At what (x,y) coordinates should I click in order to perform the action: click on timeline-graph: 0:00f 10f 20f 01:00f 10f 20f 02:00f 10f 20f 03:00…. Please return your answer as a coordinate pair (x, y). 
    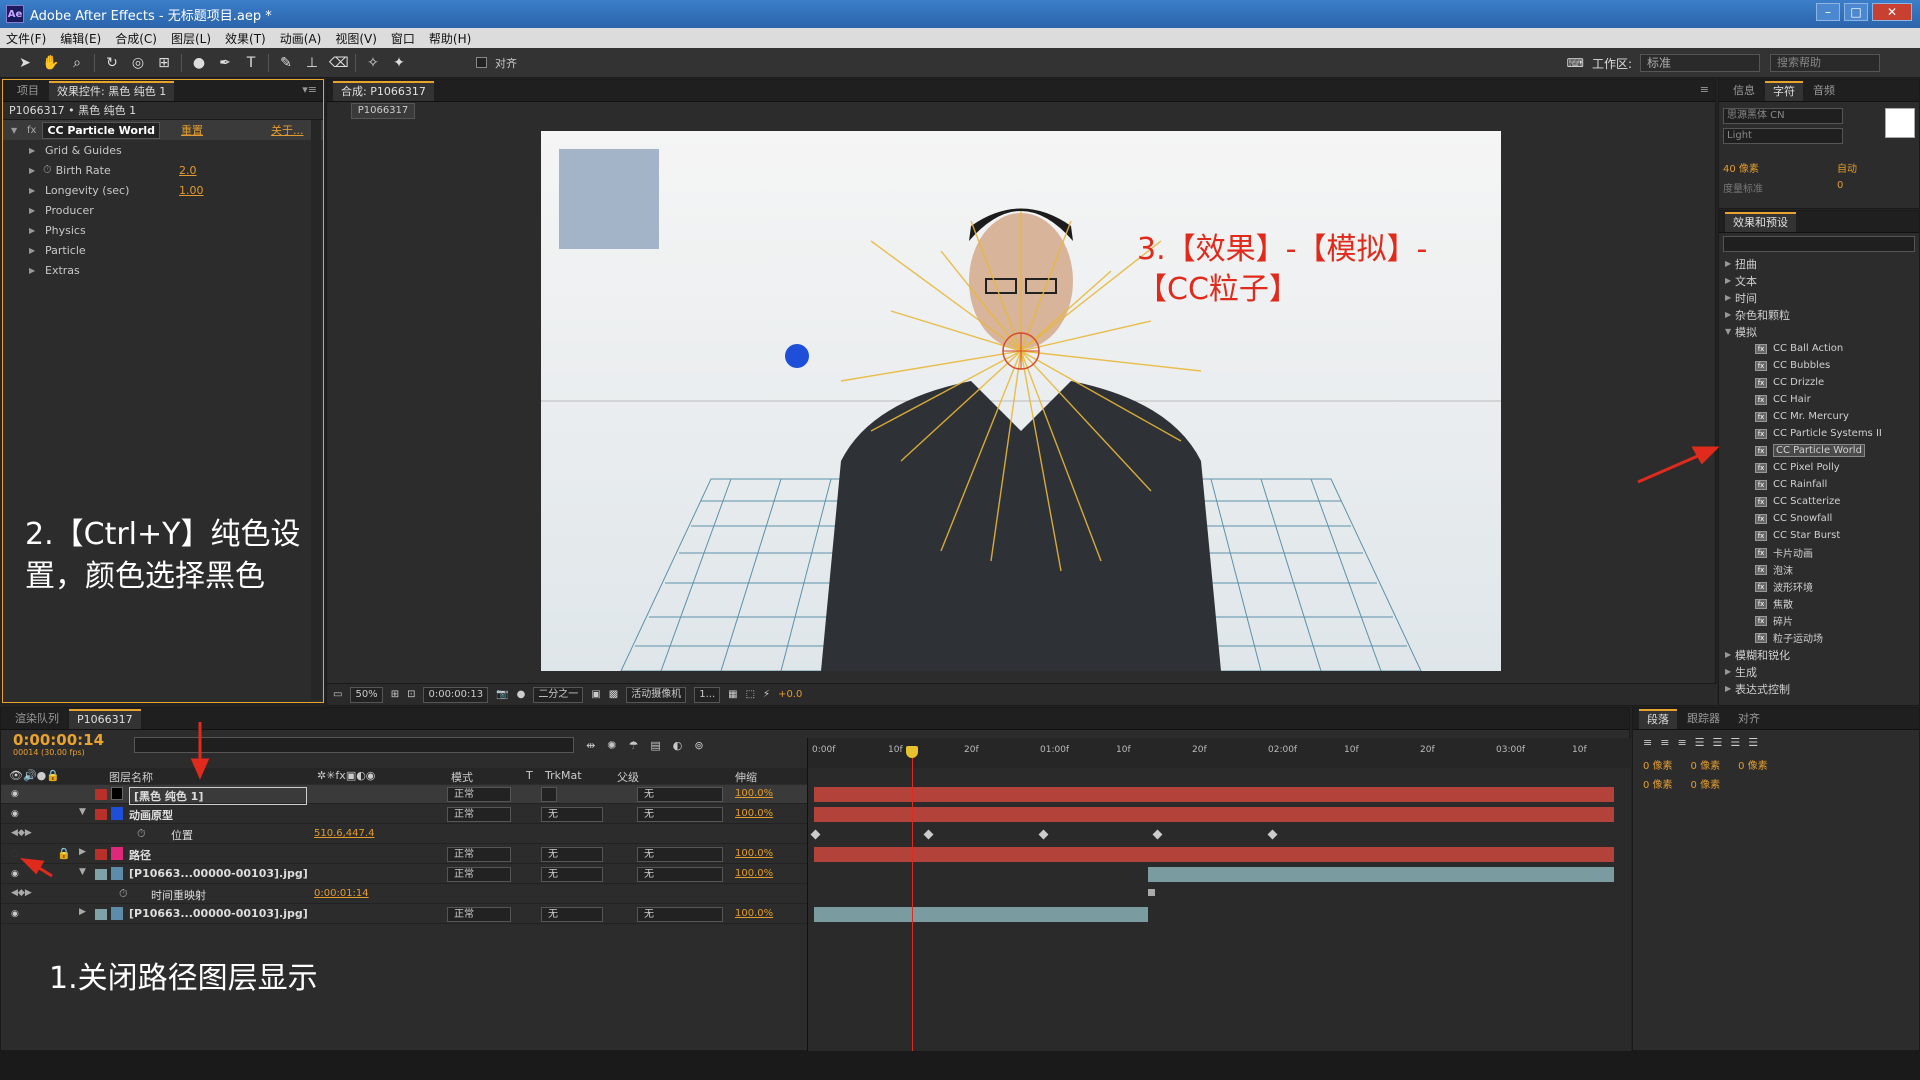
    Looking at the image, I should click on (1219, 895).